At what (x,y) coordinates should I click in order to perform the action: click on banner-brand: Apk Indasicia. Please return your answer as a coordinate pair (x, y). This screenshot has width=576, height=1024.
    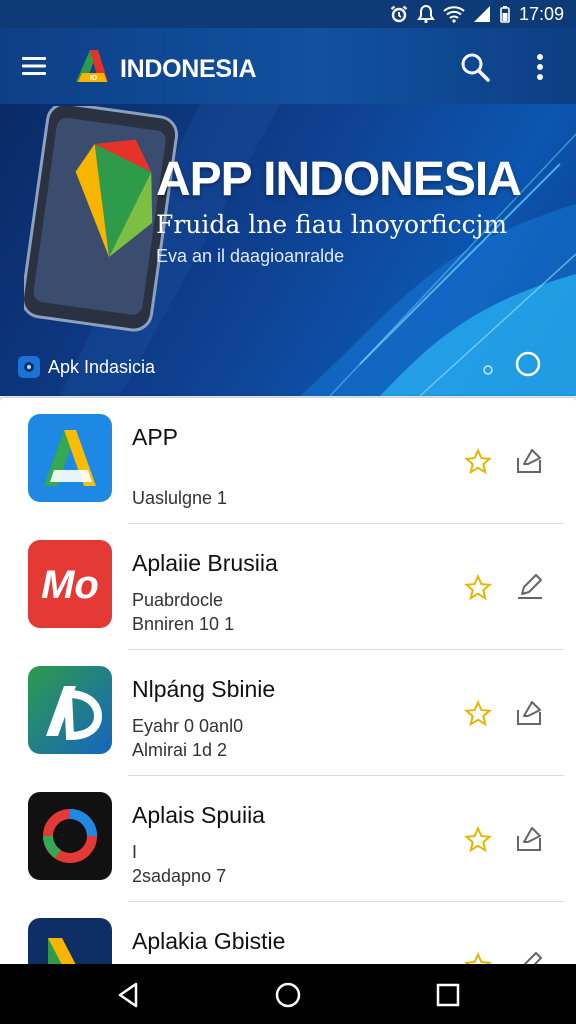
    Looking at the image, I should click on (86, 367).